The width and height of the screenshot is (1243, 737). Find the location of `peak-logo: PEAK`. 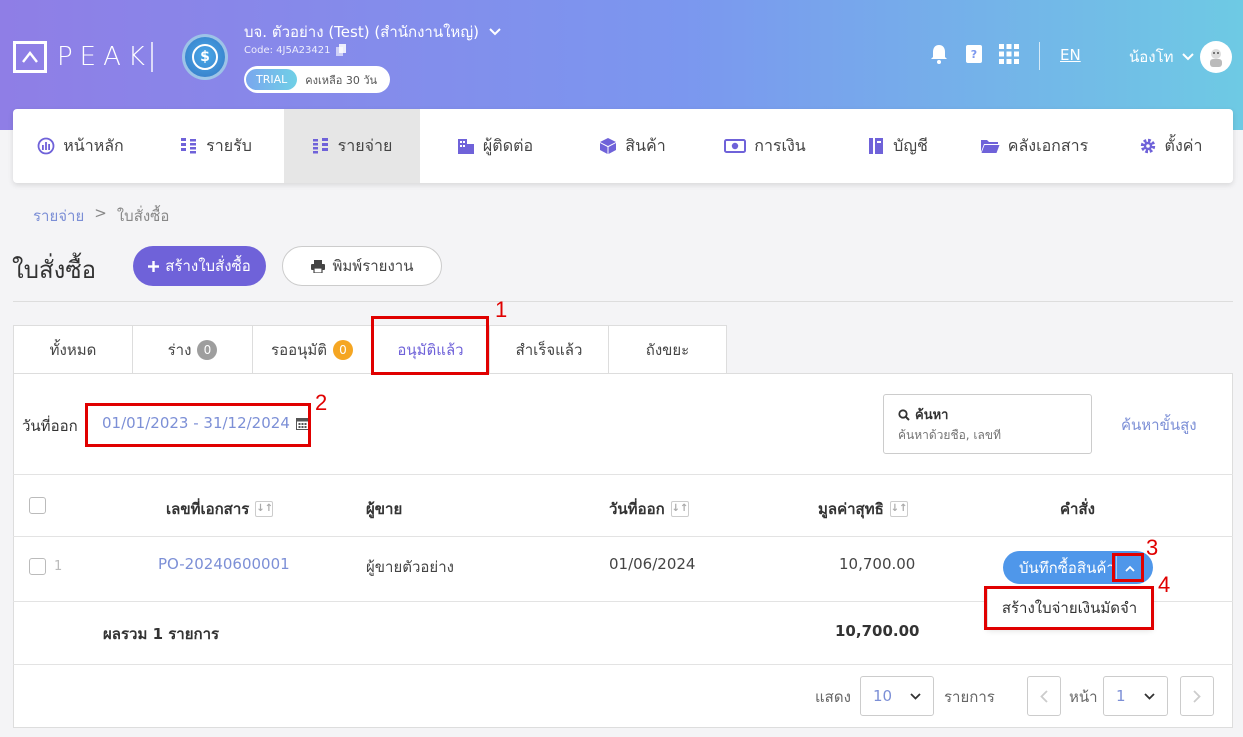

peak-logo: PEAK is located at coordinates (82, 57).